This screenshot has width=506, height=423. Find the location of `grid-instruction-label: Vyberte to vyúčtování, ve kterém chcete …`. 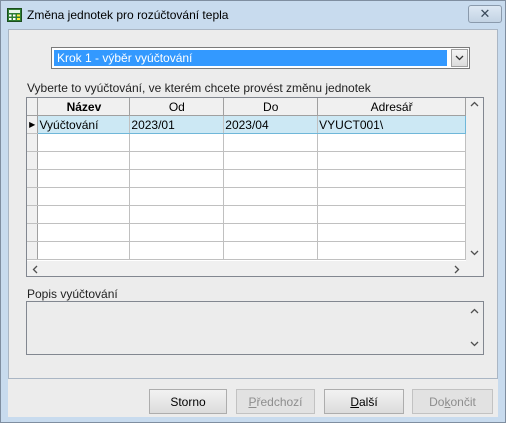

grid-instruction-label: Vyberte to vyúčtování, ve kterém chcete … is located at coordinates (199, 88).